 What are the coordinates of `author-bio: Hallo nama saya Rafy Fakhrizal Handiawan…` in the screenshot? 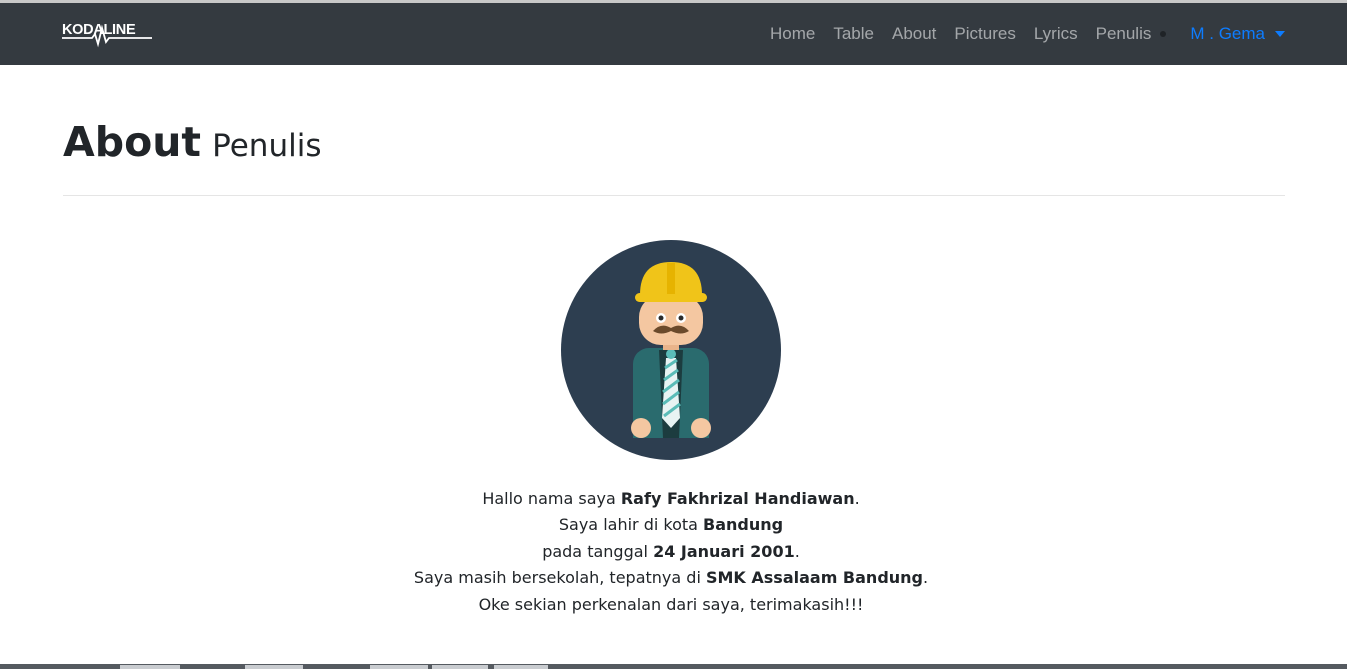 It's located at (671, 552).